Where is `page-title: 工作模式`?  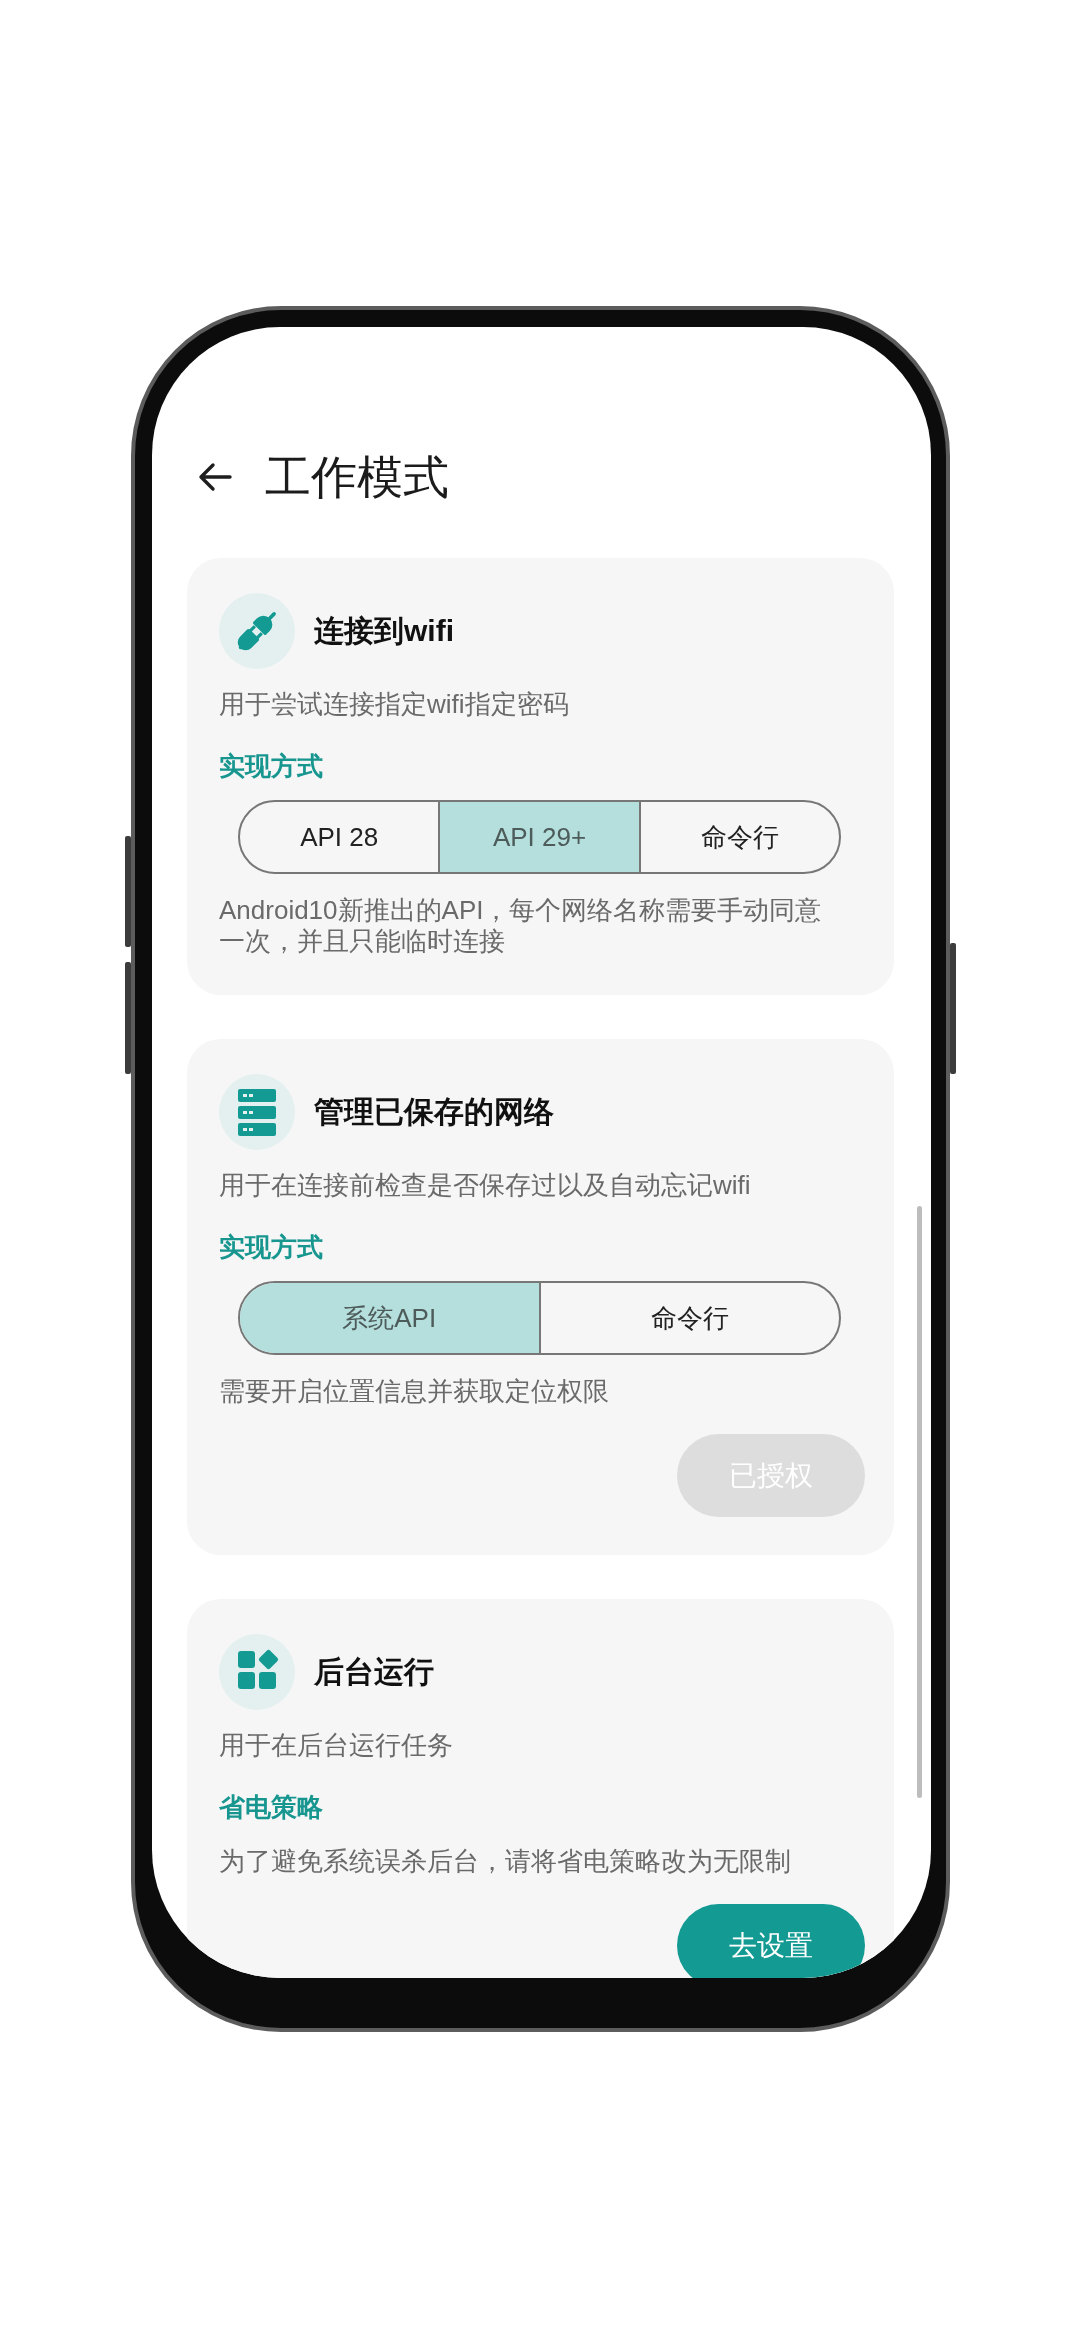 page-title: 工作模式 is located at coordinates (357, 477).